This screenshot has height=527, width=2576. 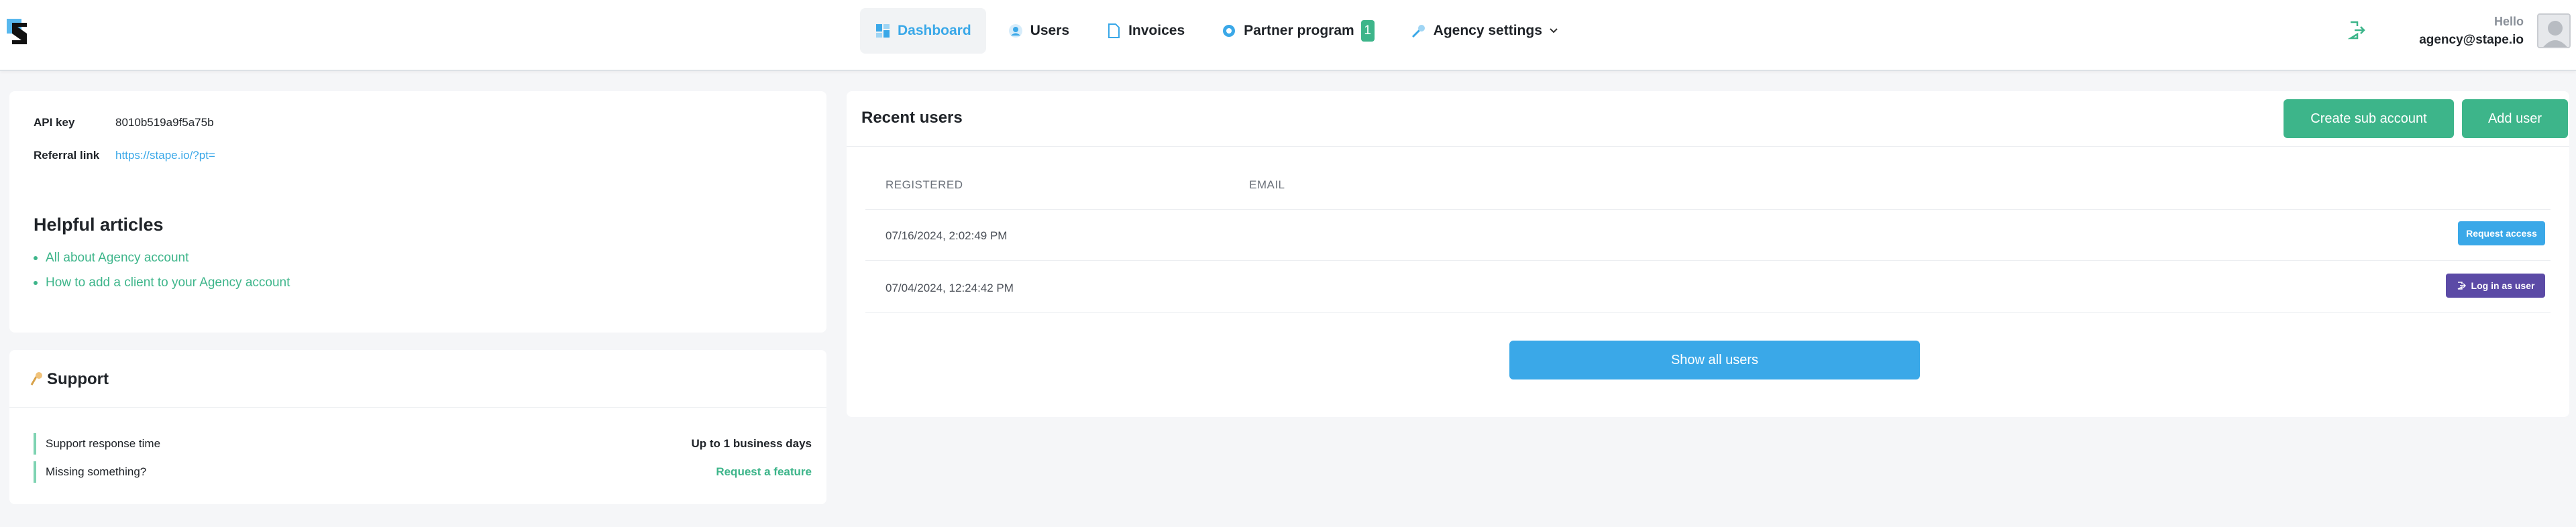 I want to click on user-info: Hello agency@stape.io, so click(x=2471, y=32).